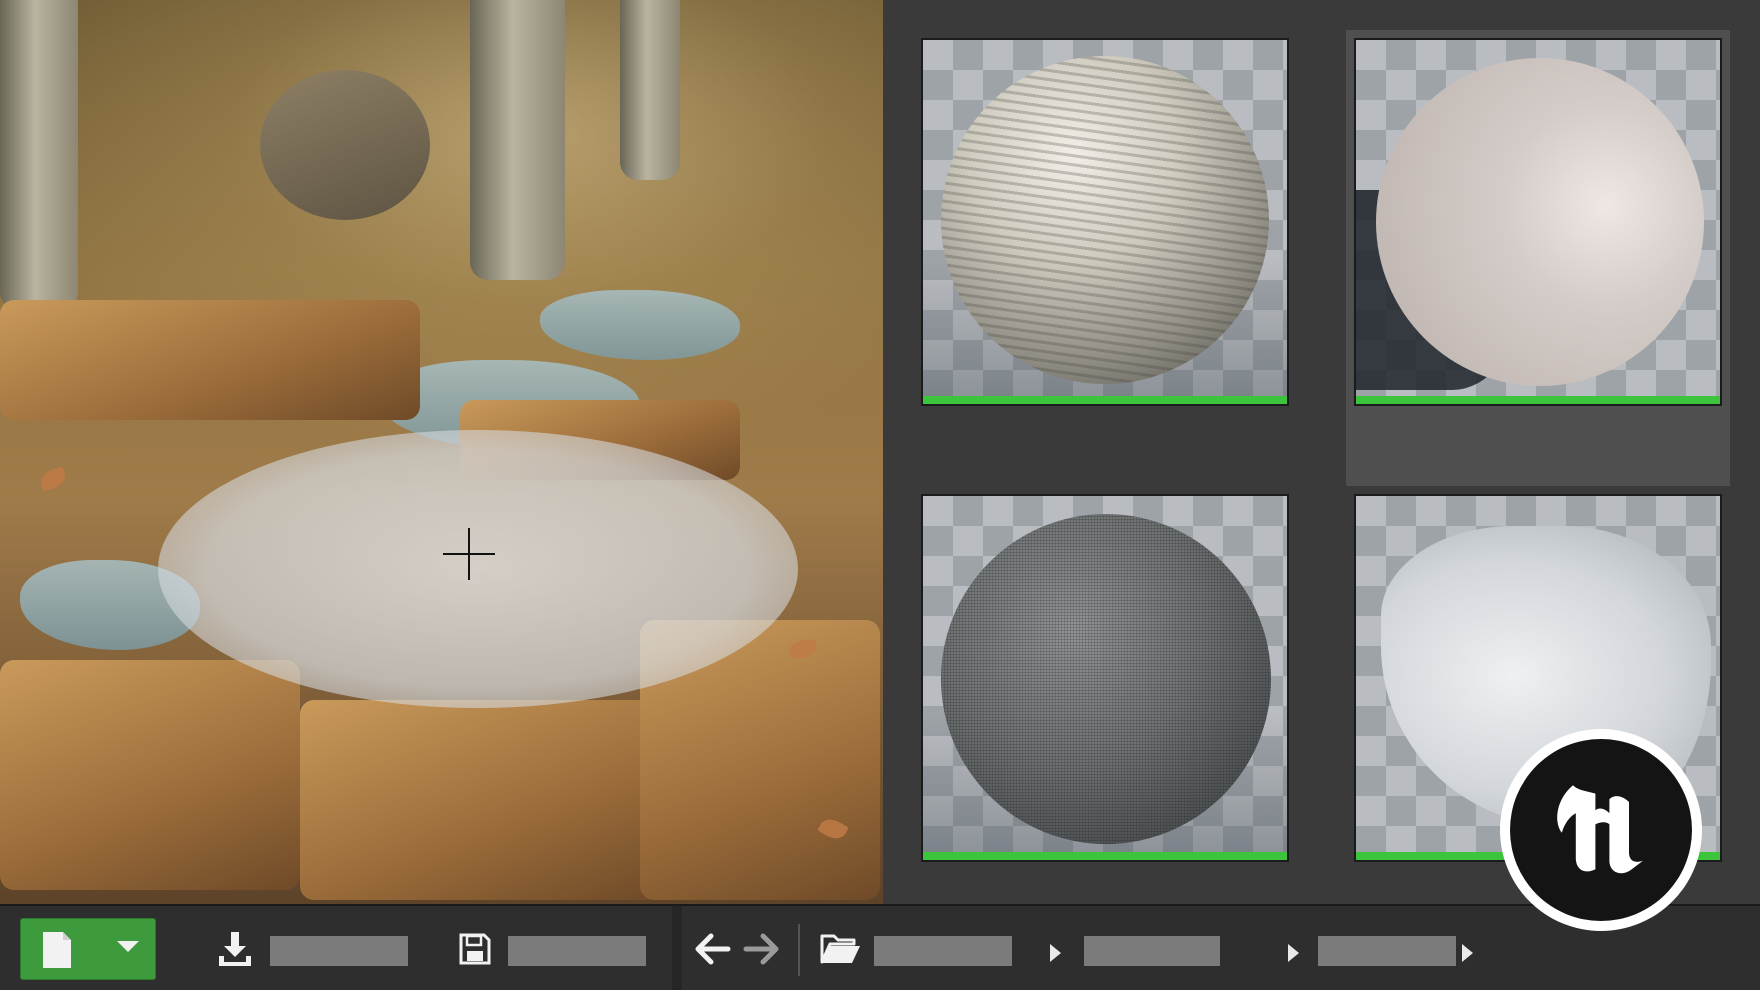  What do you see at coordinates (53, 479) in the screenshot?
I see `leaf` at bounding box center [53, 479].